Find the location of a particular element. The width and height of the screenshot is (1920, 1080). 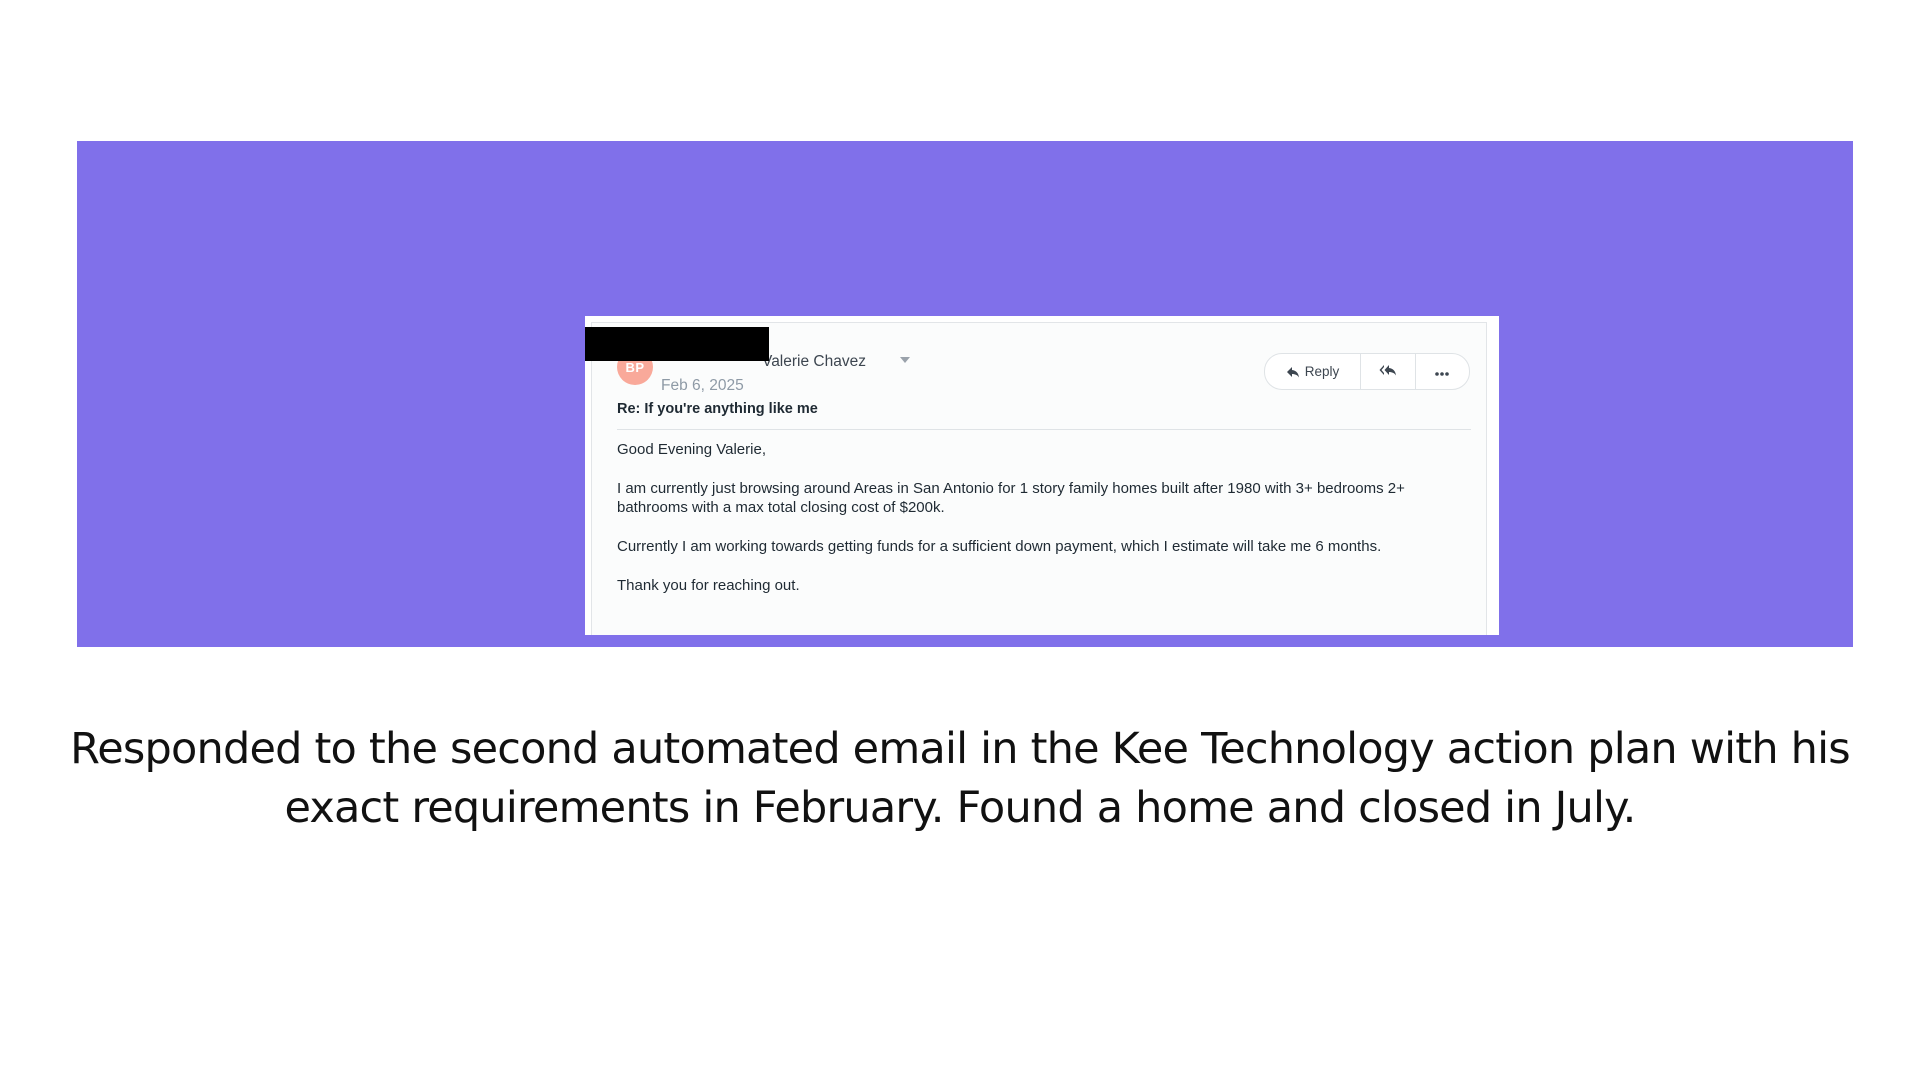

sender-name: Valerie Chavez is located at coordinates (814, 362).